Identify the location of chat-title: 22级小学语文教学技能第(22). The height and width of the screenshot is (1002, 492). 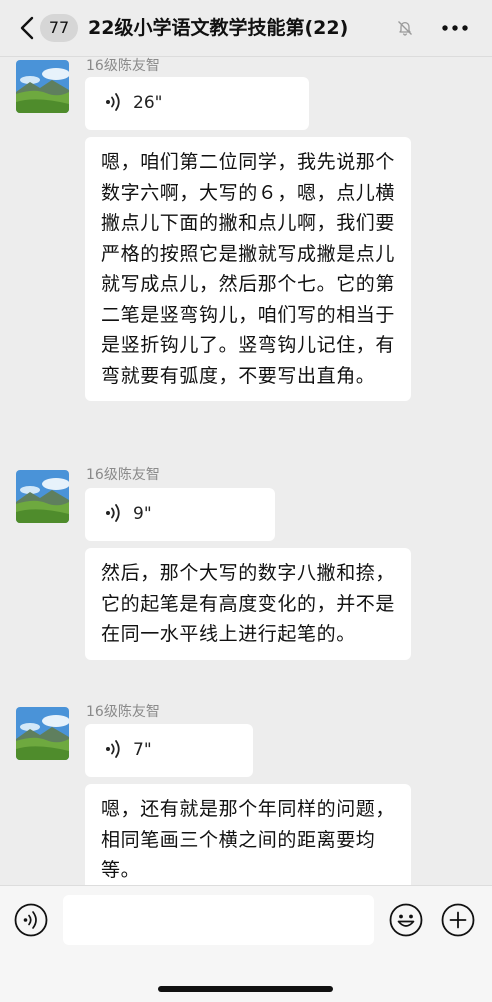
(218, 28).